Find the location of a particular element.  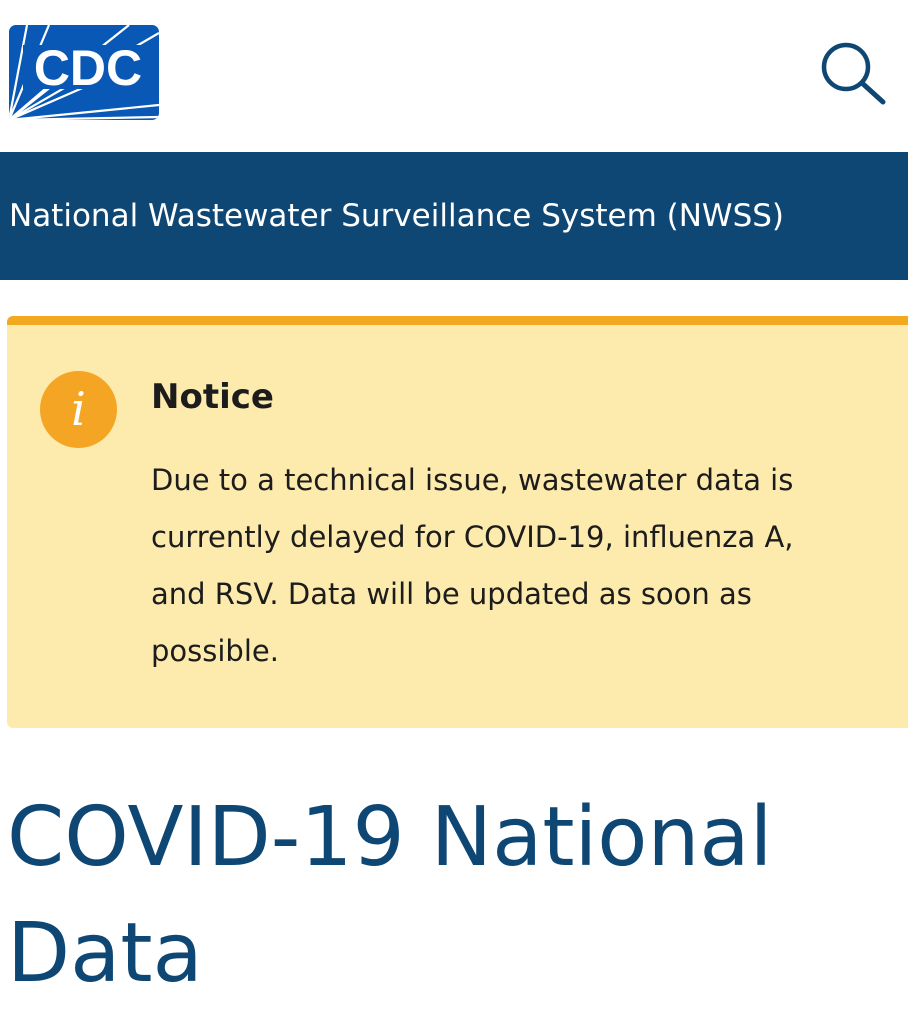

info-icon: i is located at coordinates (78, 409).